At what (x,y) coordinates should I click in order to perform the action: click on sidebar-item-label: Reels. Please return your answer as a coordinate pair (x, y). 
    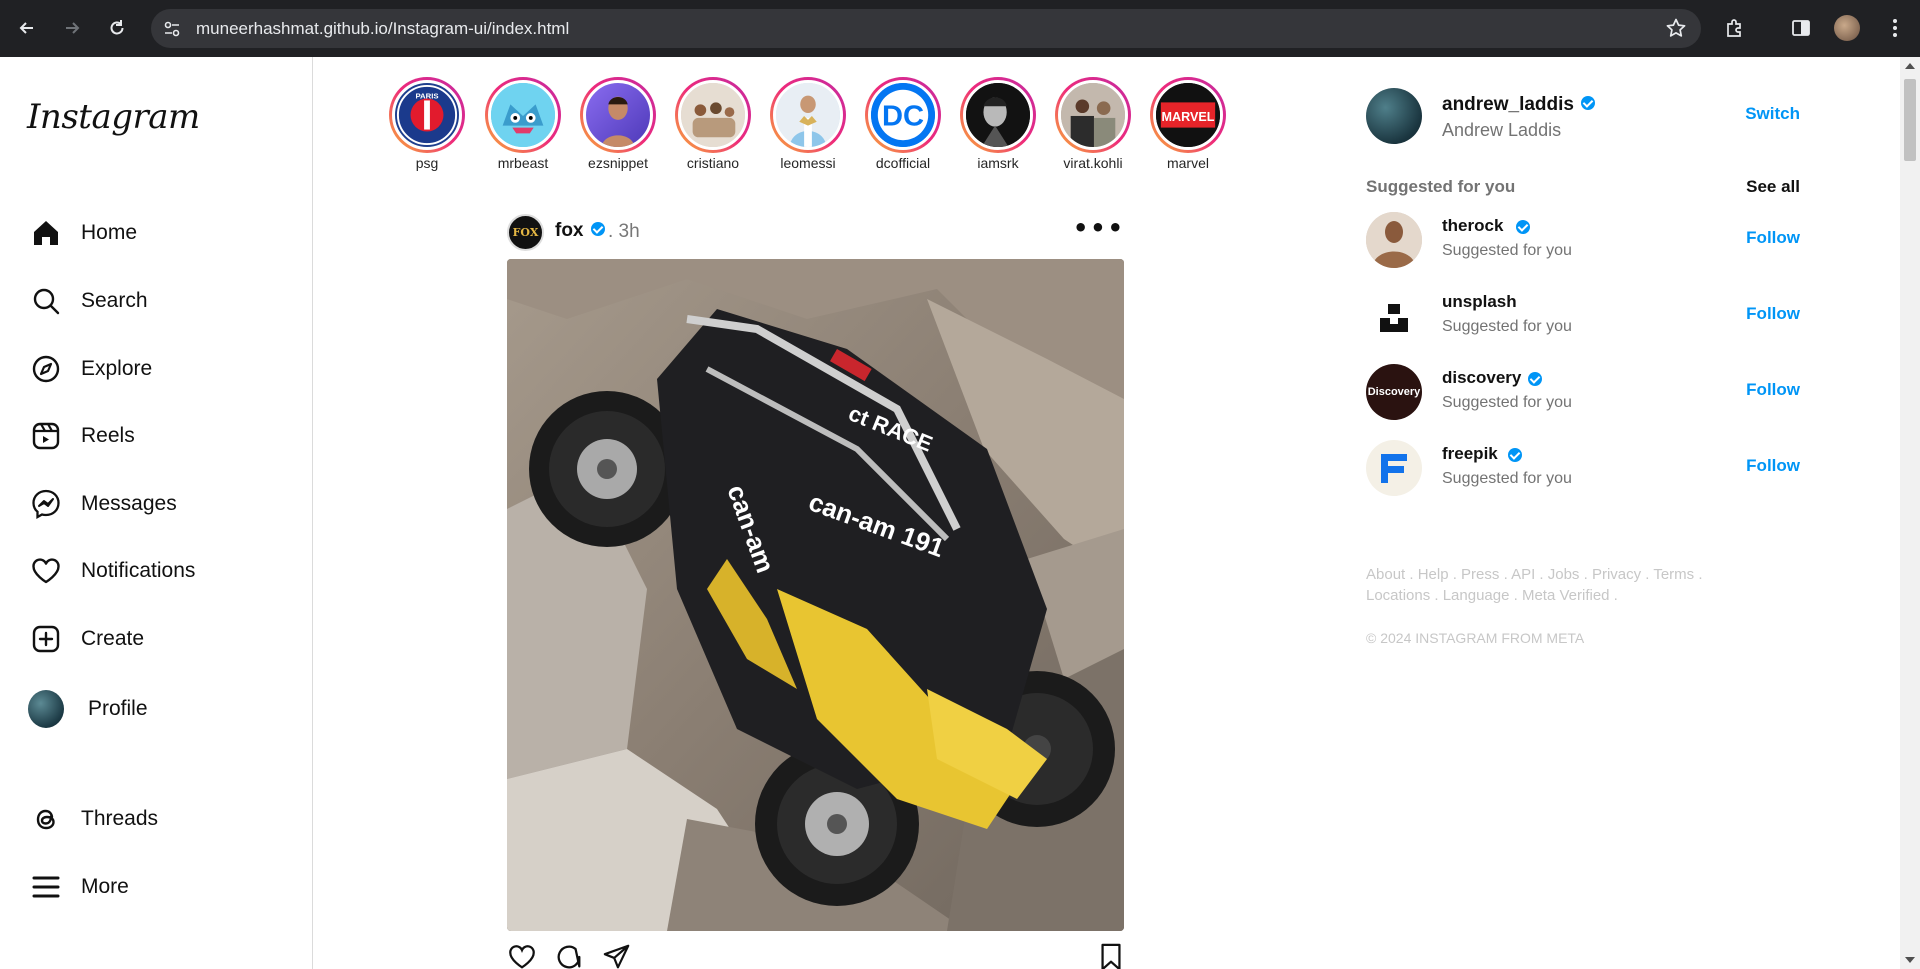
    Looking at the image, I should click on (108, 435).